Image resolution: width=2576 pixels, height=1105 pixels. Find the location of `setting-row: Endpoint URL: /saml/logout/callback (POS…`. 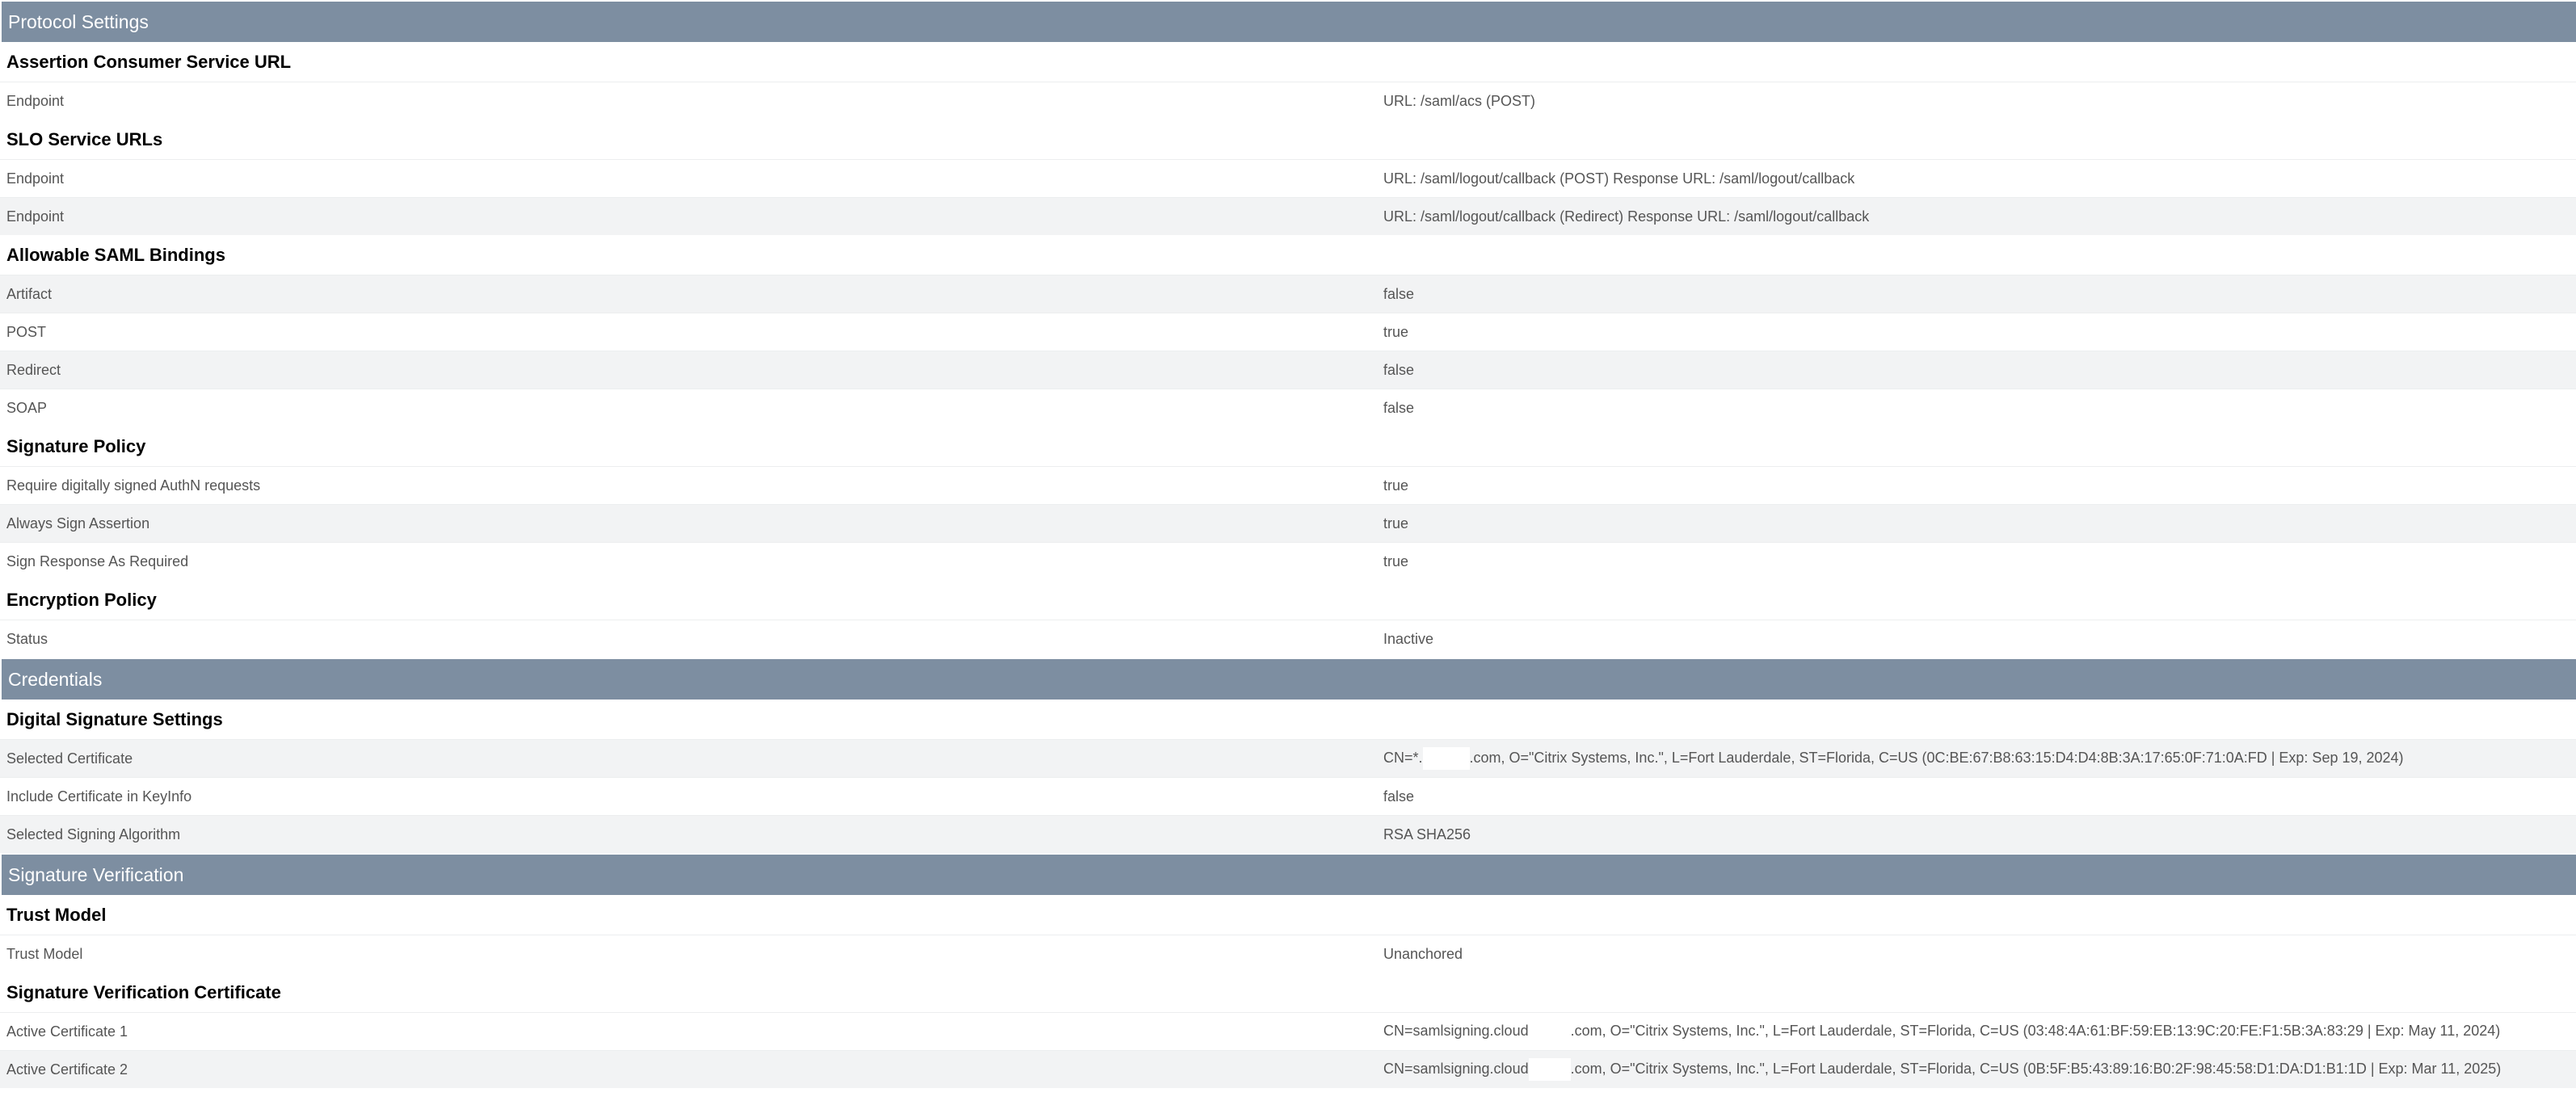

setting-row: Endpoint URL: /saml/logout/callback (POS… is located at coordinates (1288, 178).